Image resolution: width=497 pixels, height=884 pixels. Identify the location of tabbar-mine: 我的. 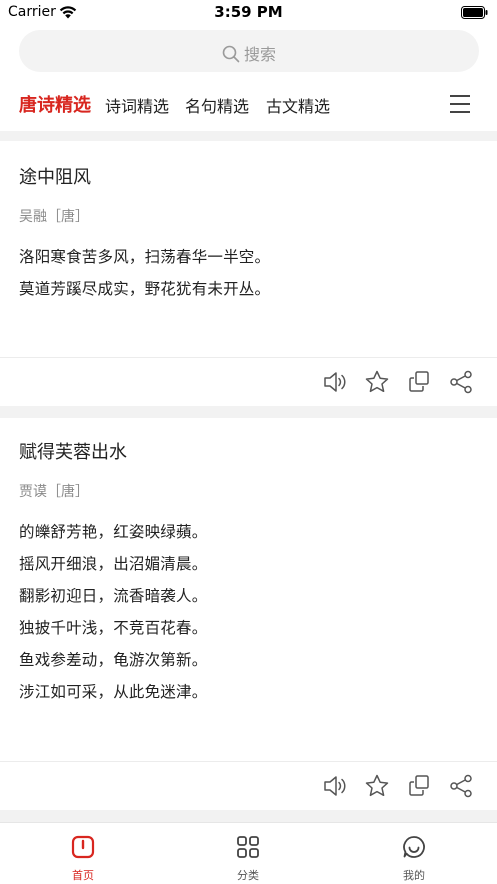
(414, 853).